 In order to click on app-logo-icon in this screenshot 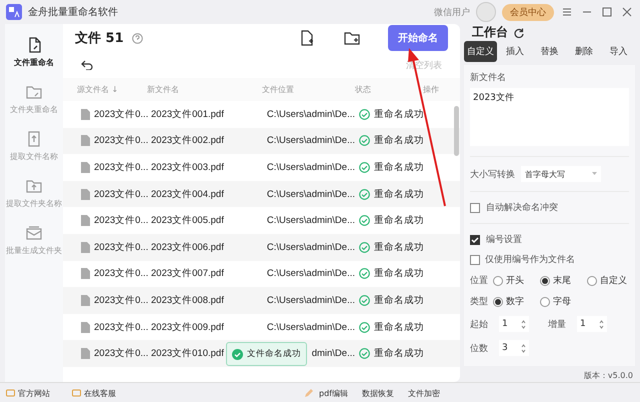, I will do `click(14, 12)`.